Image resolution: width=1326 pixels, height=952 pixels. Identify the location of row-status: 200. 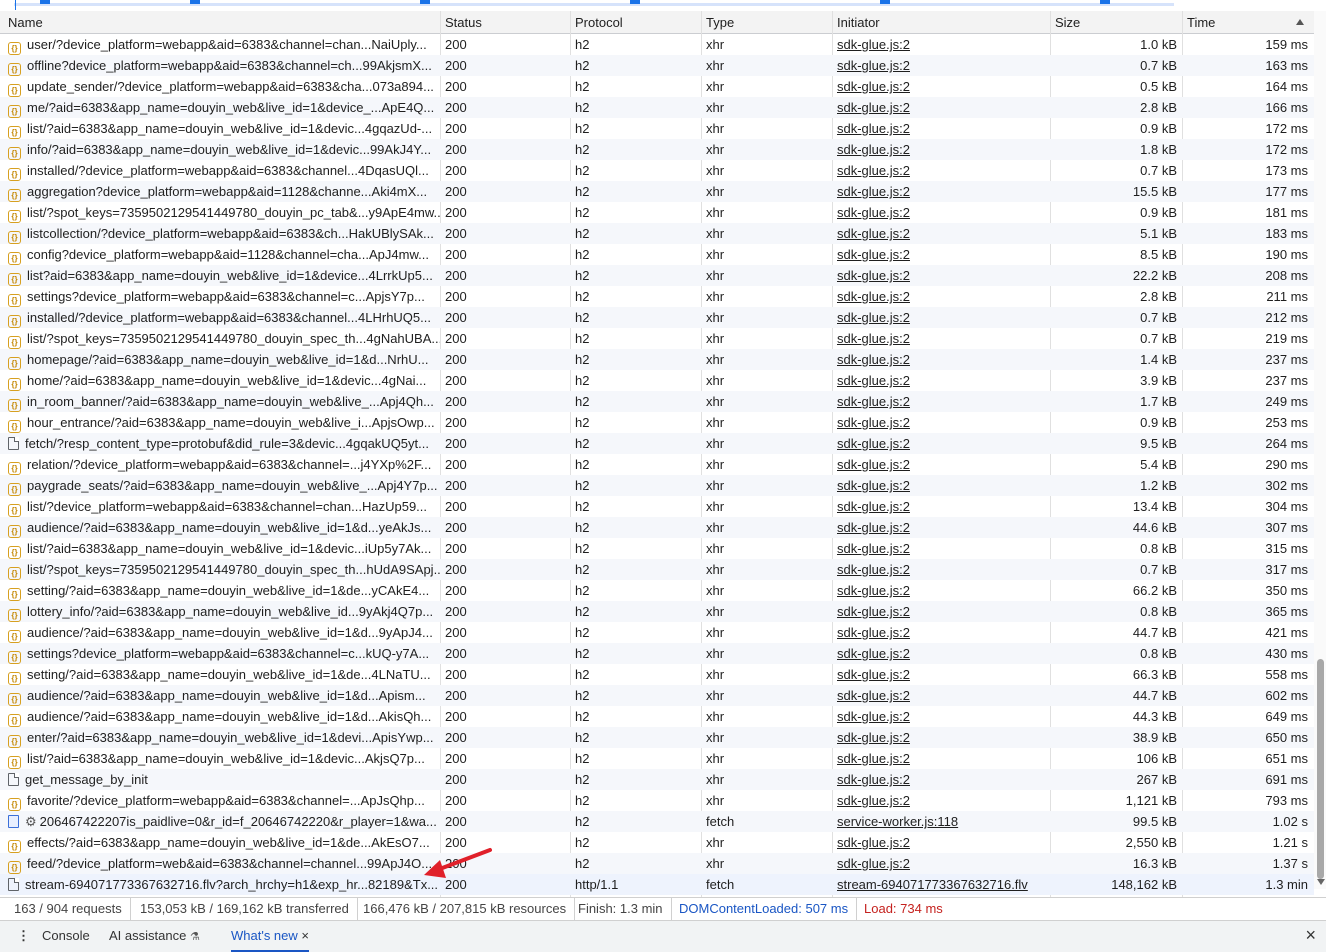
(456, 527).